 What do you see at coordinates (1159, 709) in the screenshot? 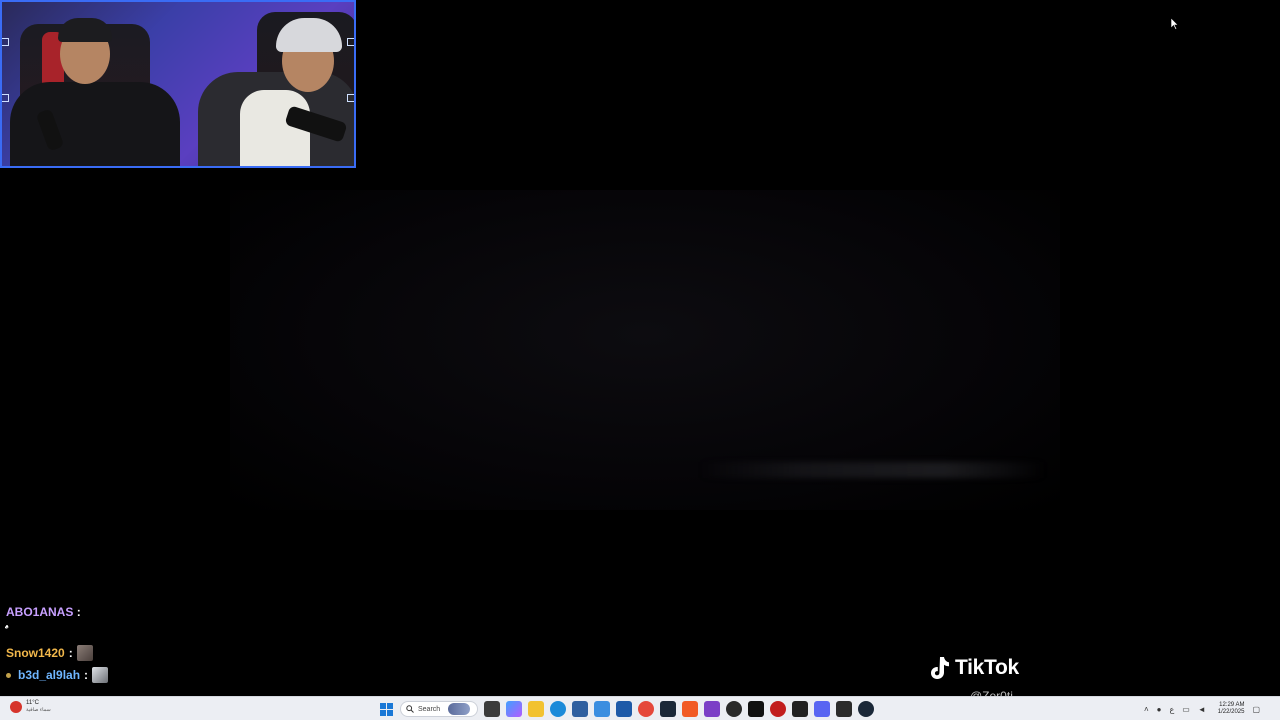
I see `microphone-icon: ●` at bounding box center [1159, 709].